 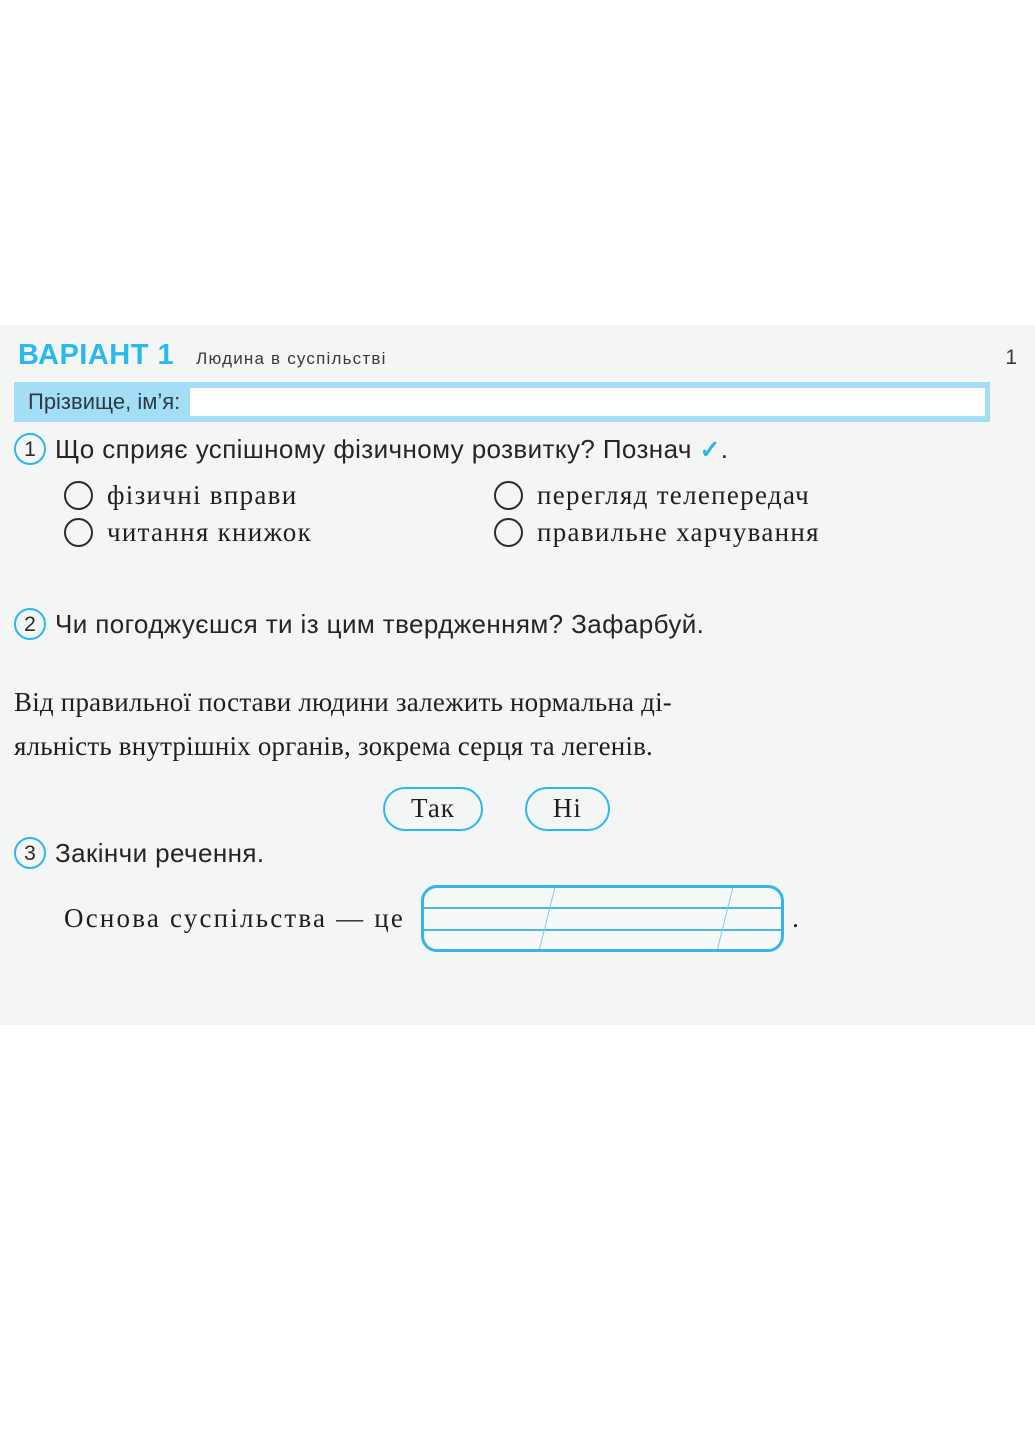 I want to click on question-3-number: 3, so click(x=30, y=853).